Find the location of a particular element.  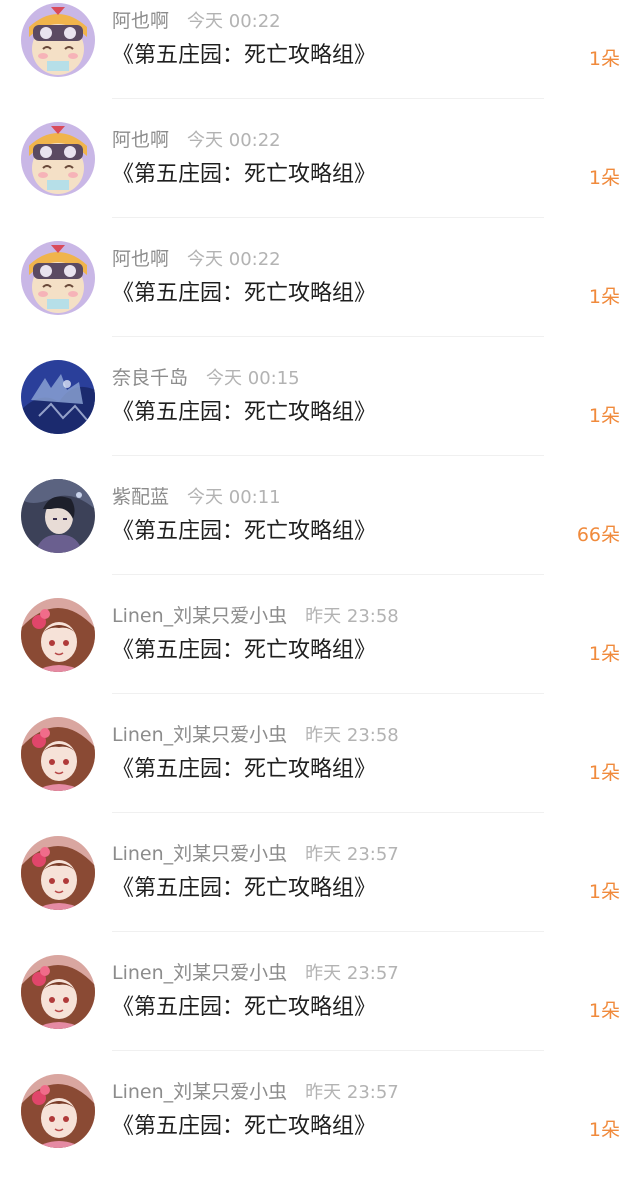

timestamp: 今天 00:11 is located at coordinates (234, 497).